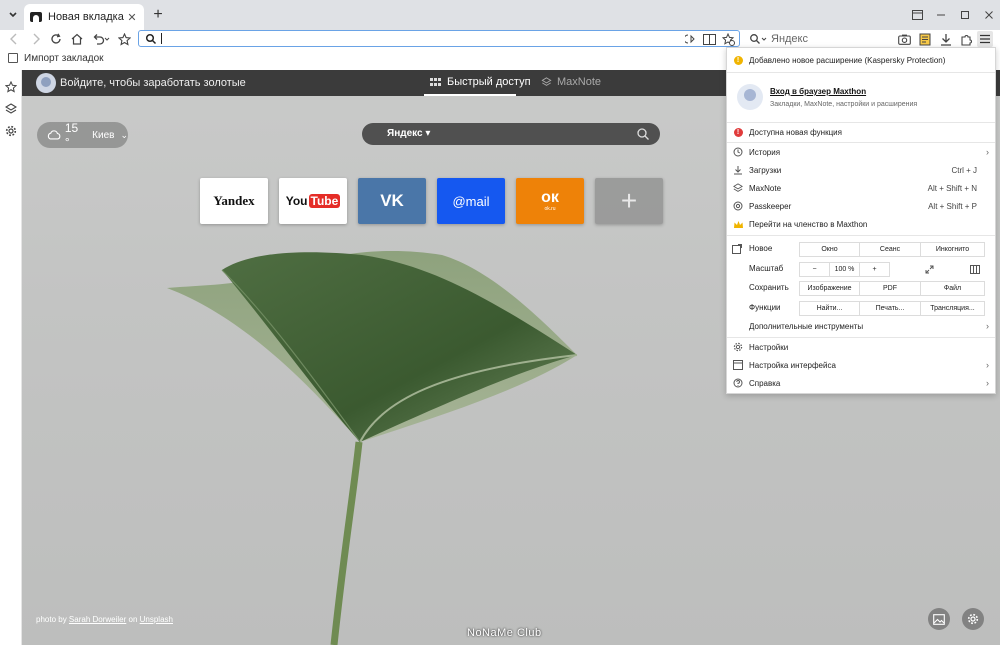 The width and height of the screenshot is (1000, 645). What do you see at coordinates (861, 206) in the screenshot?
I see `menu-item-passkeeper: Passkeeper Alt + Shift + P` at bounding box center [861, 206].